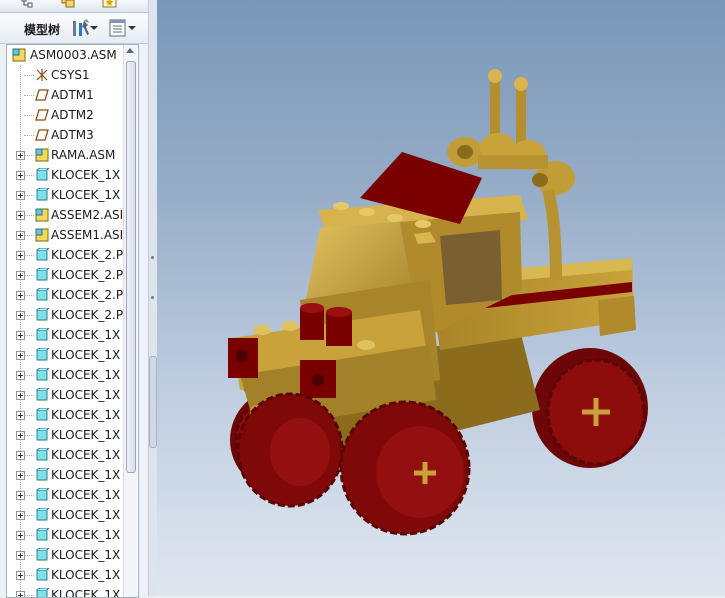  What do you see at coordinates (130, 50) in the screenshot?
I see `scroll-up-arrow-icon` at bounding box center [130, 50].